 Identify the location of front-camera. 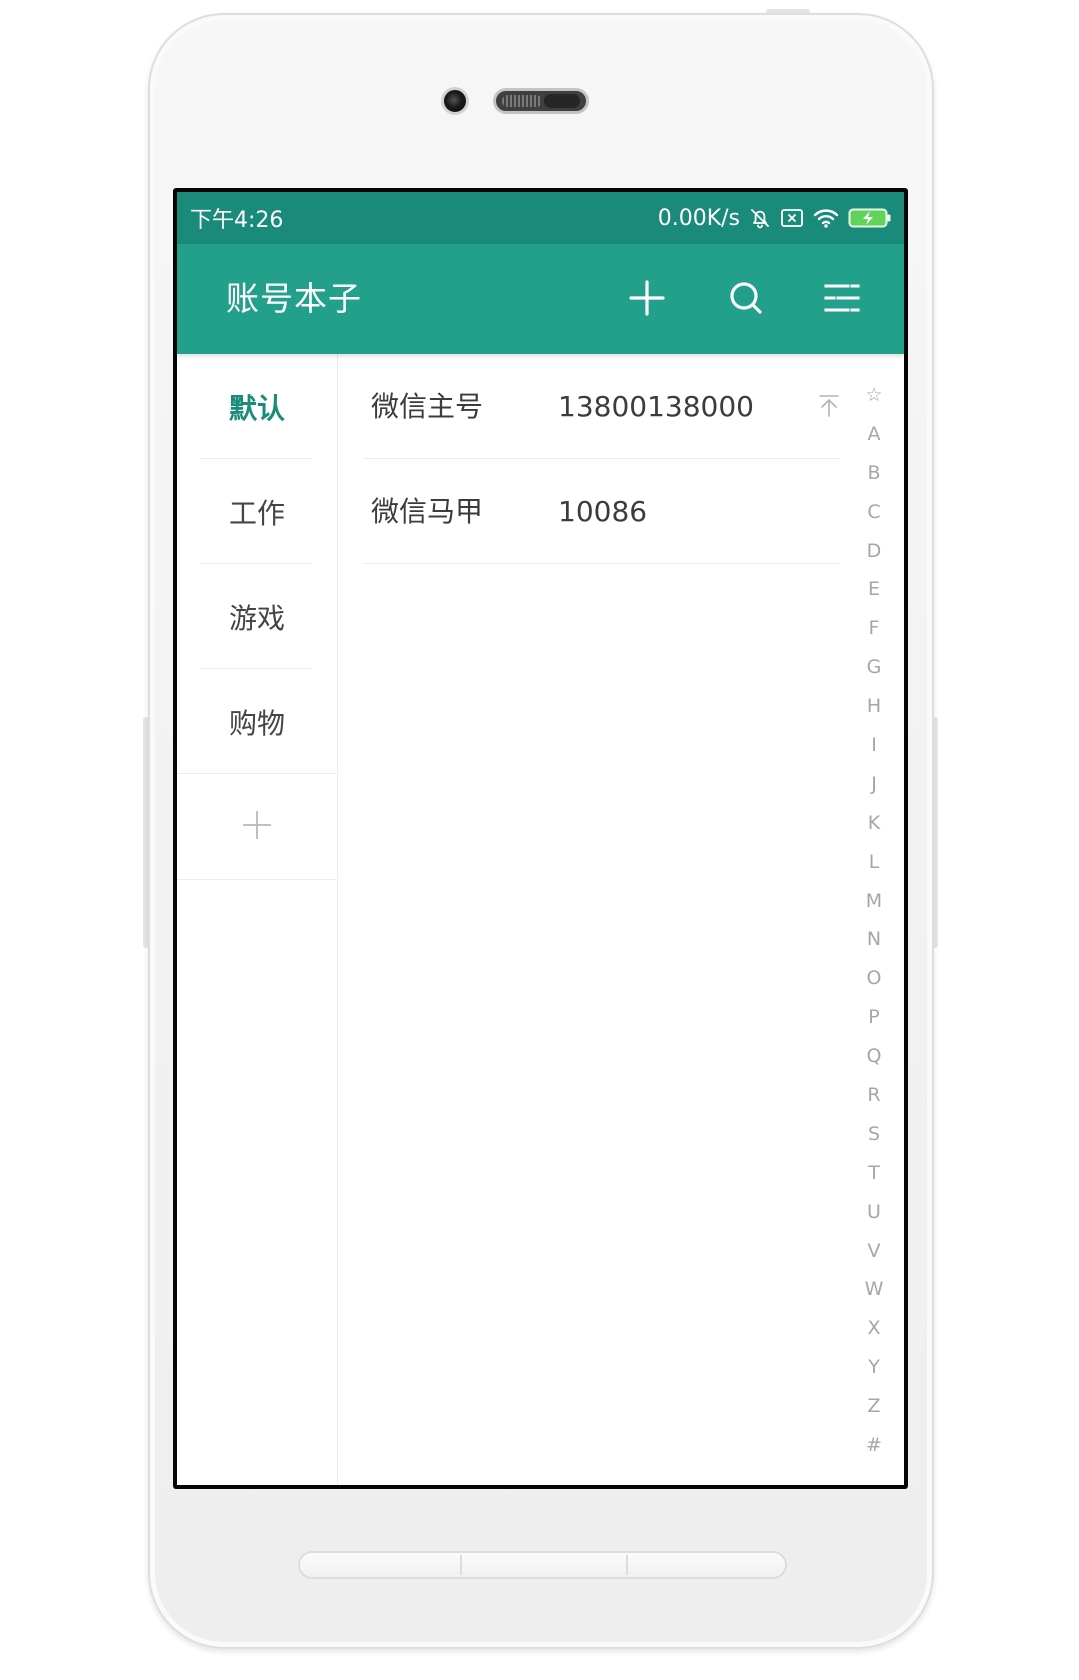
(455, 101).